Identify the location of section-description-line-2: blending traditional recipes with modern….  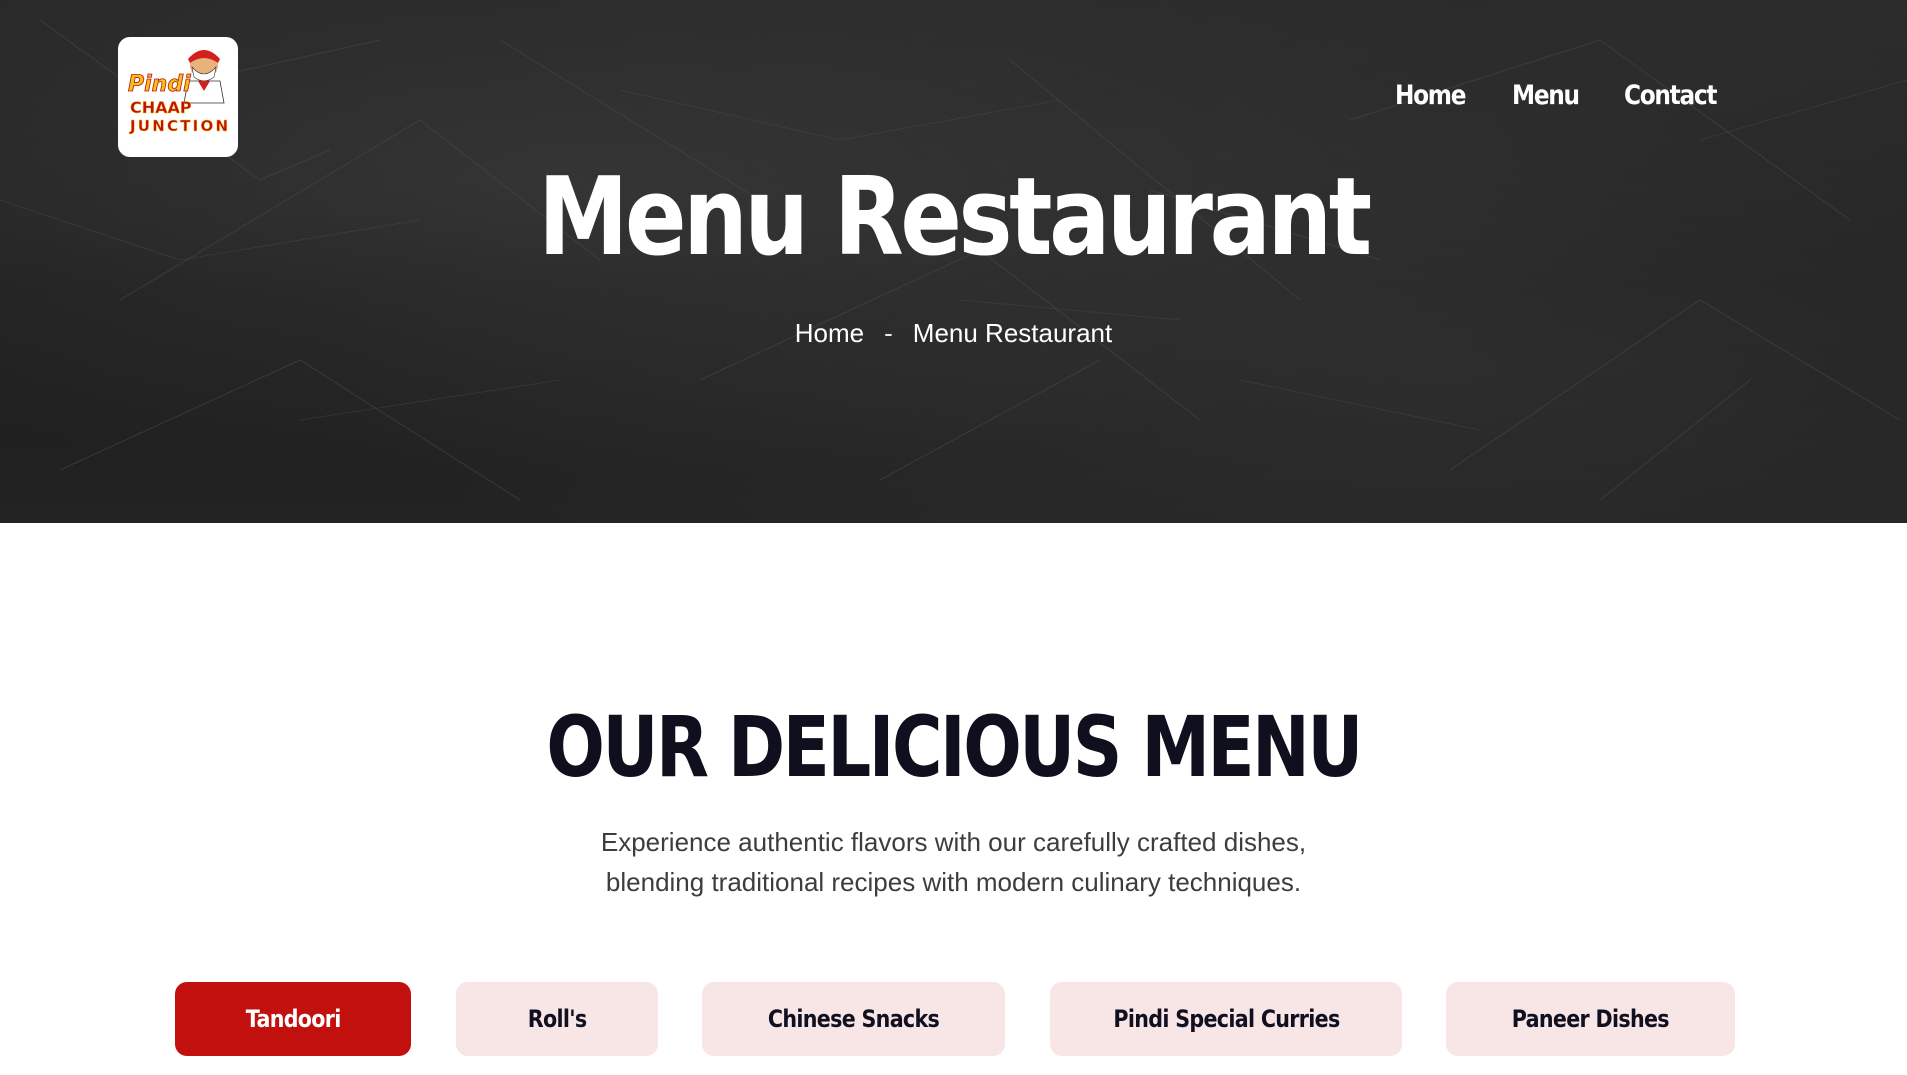
(953, 882).